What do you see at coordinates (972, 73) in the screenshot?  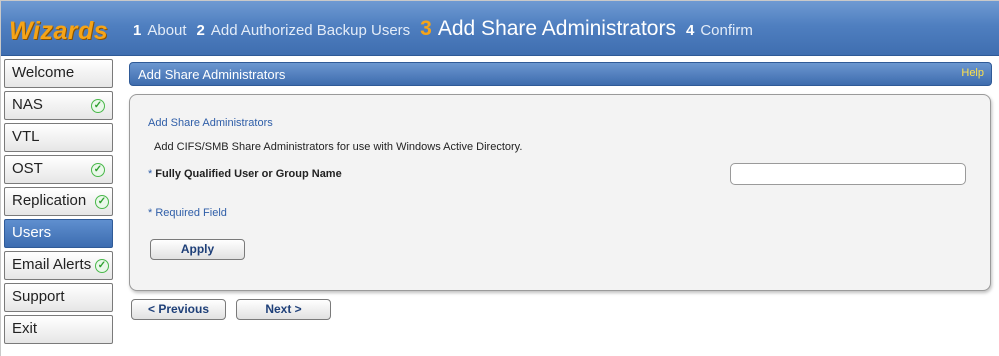 I see `help-link: Help` at bounding box center [972, 73].